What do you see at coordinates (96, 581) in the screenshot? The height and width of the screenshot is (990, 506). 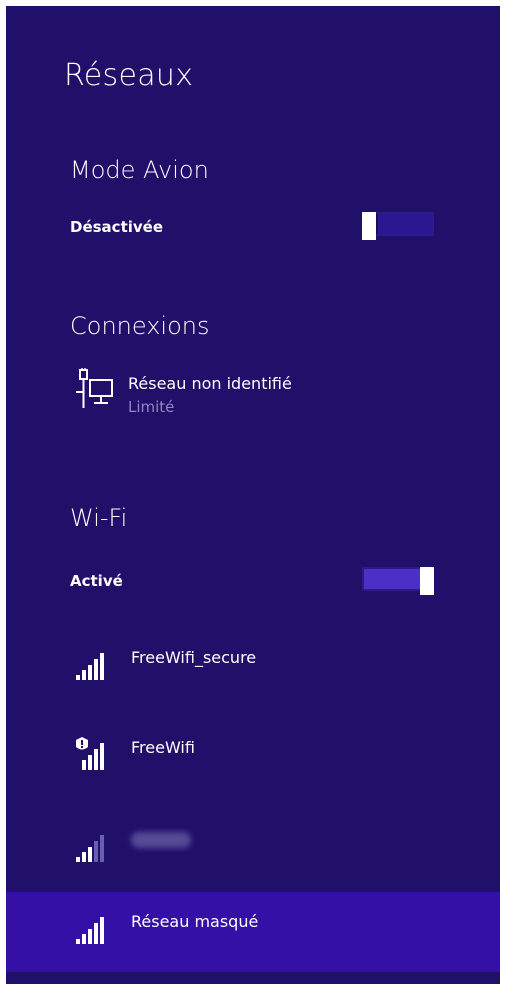 I see `wifi-status: Activé` at bounding box center [96, 581].